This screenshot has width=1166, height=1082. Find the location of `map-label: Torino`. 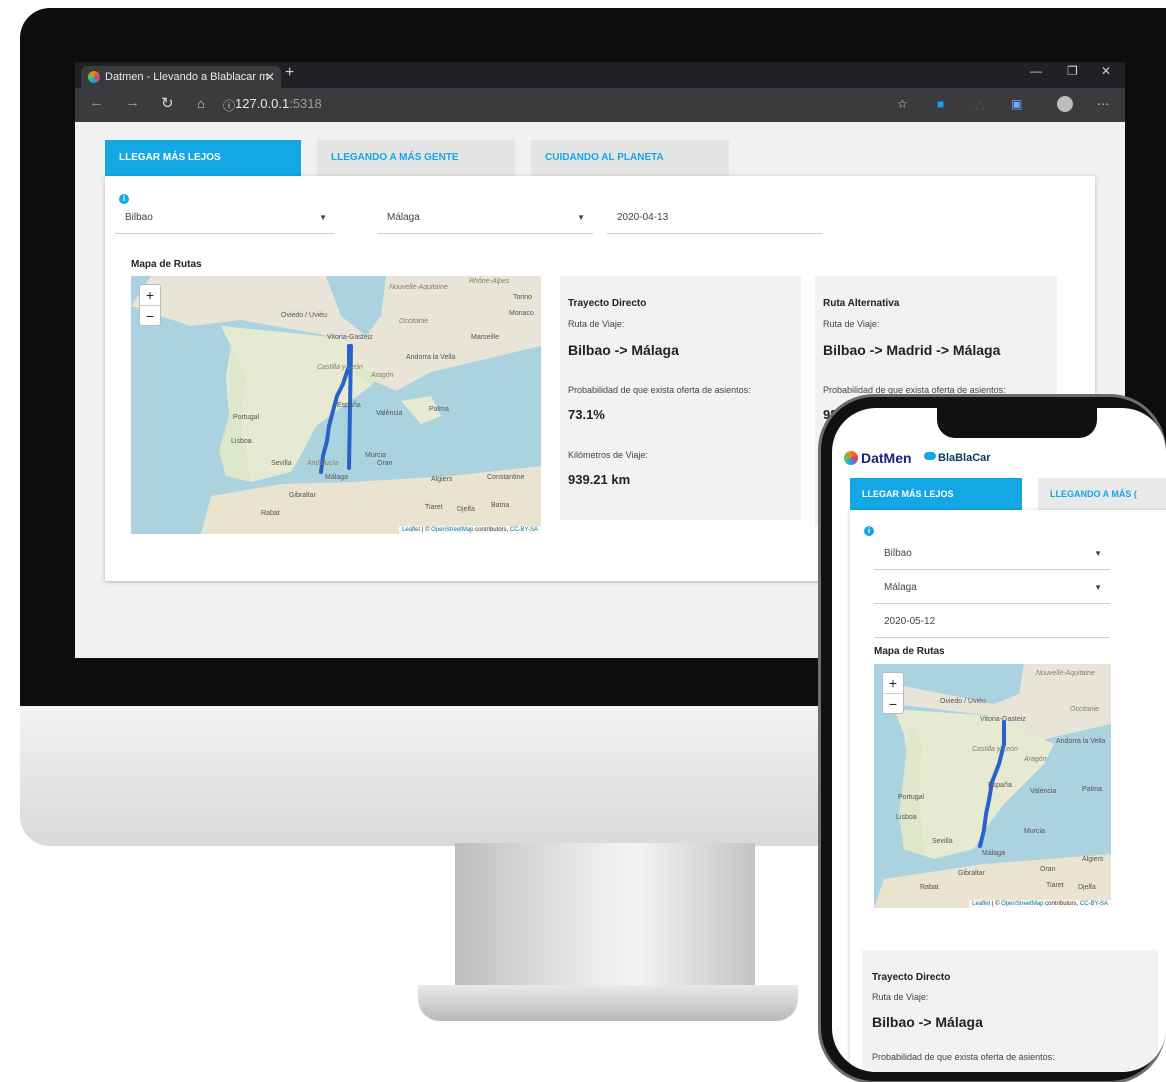

map-label: Torino is located at coordinates (523, 297).